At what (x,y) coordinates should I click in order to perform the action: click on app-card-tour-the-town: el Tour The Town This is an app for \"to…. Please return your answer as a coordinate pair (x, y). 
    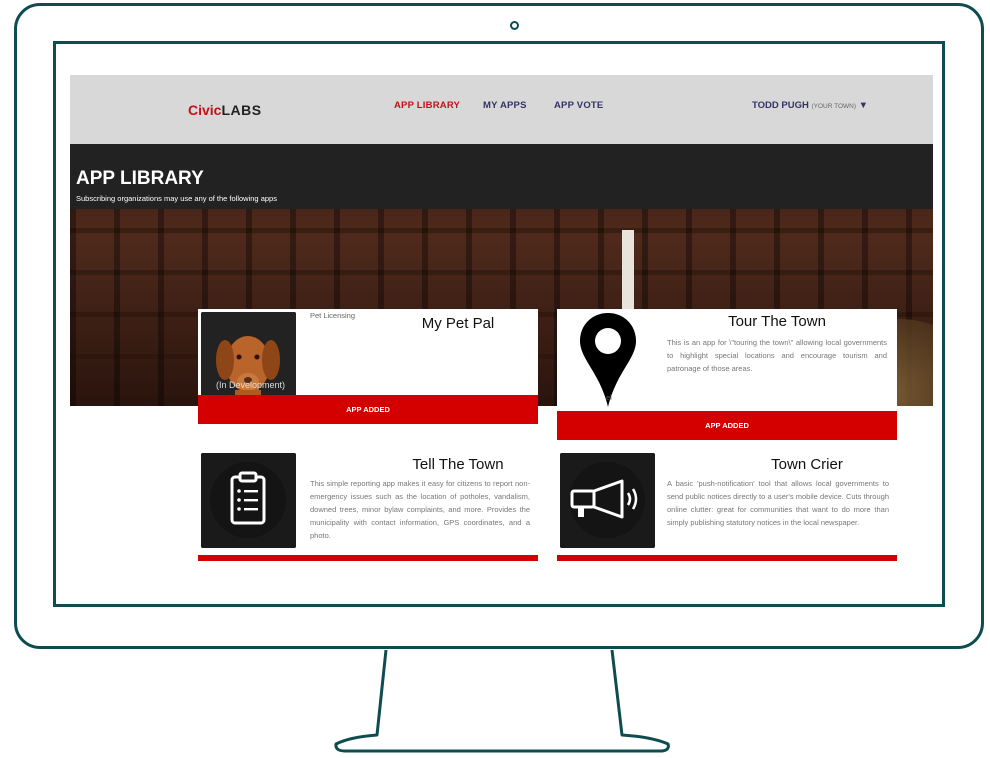
    Looking at the image, I should click on (727, 359).